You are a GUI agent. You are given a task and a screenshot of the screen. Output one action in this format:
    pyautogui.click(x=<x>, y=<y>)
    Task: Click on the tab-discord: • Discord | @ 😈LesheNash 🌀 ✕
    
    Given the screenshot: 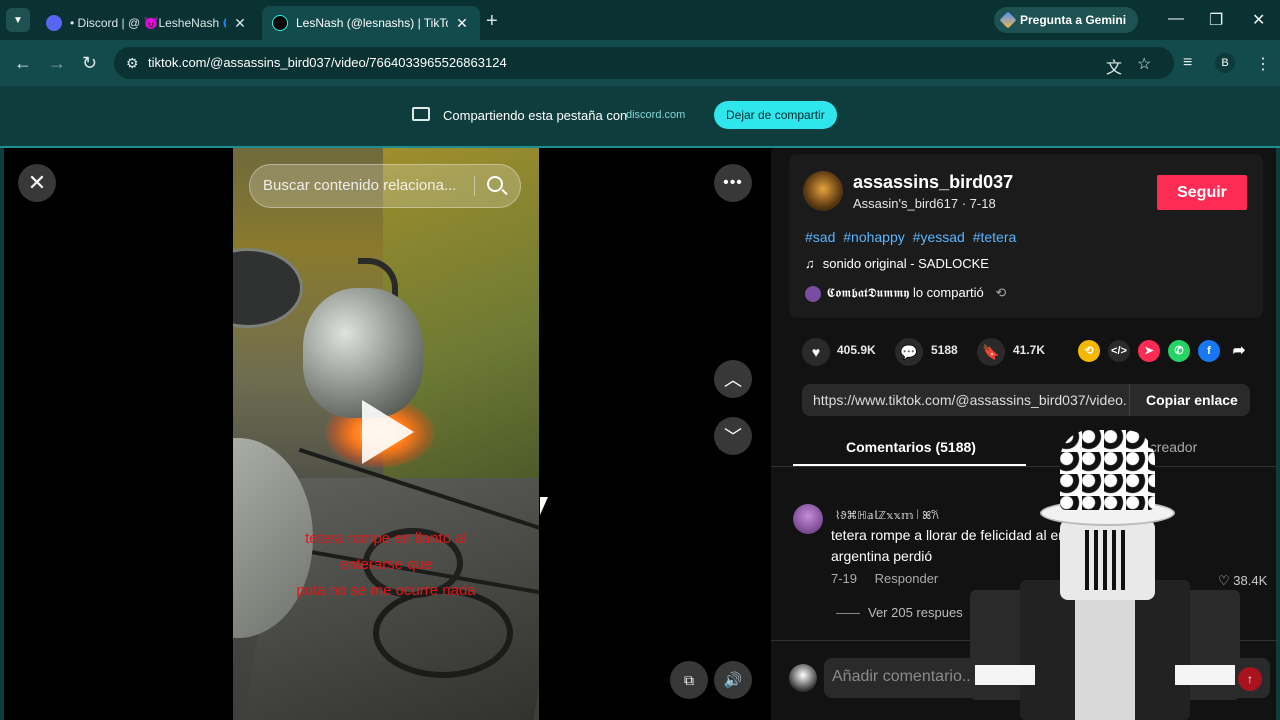 What is the action you would take?
    pyautogui.click(x=147, y=23)
    